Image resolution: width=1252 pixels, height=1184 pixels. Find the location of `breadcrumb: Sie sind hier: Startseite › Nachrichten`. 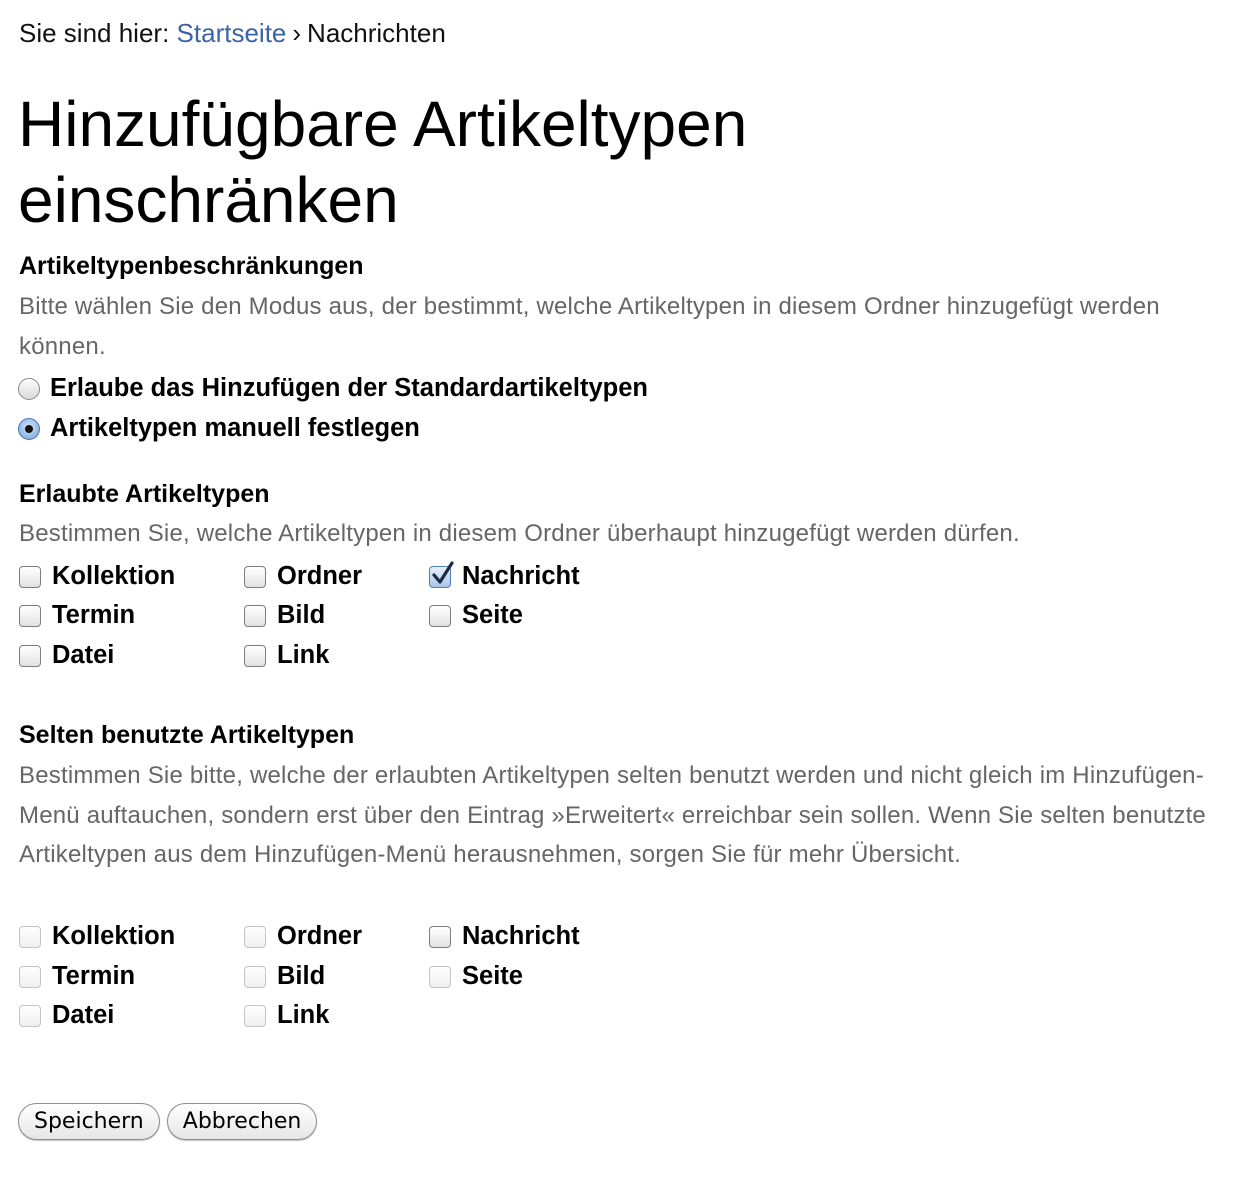

breadcrumb: Sie sind hier: Startseite › Nachrichten is located at coordinates (232, 33).